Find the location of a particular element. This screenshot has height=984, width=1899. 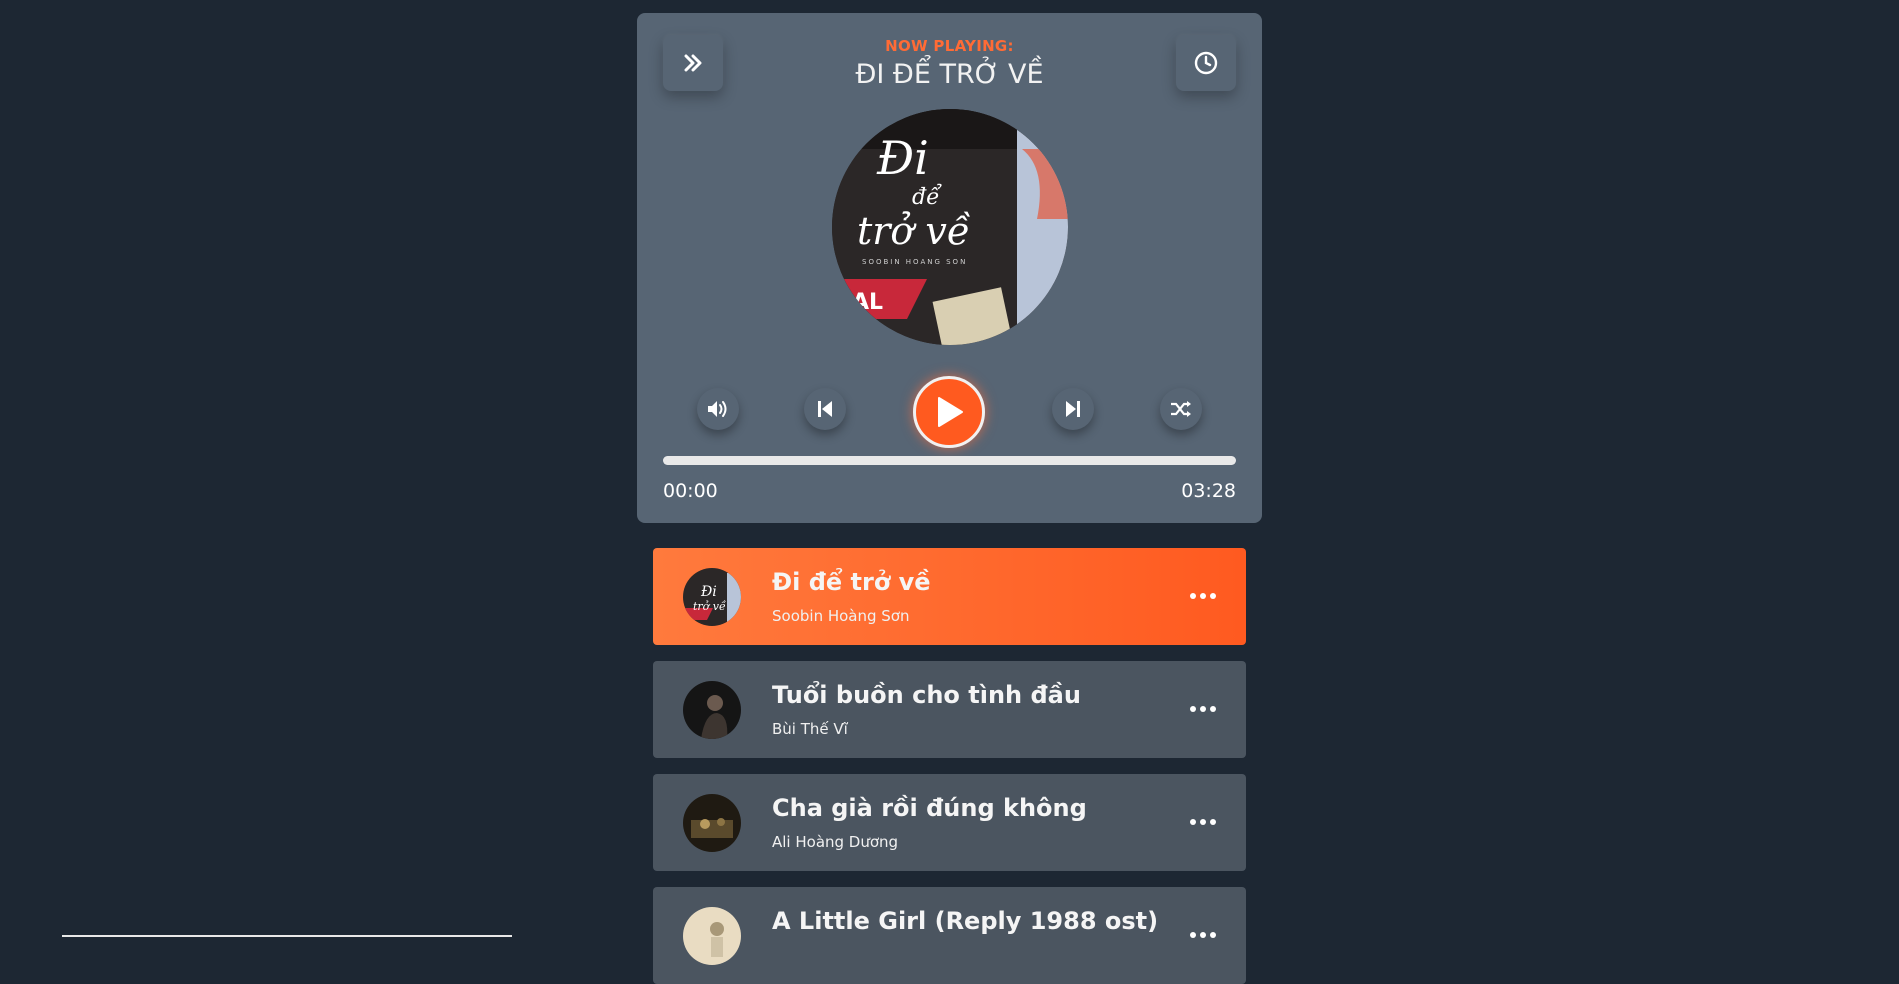

time-current: 00:00 is located at coordinates (690, 491).